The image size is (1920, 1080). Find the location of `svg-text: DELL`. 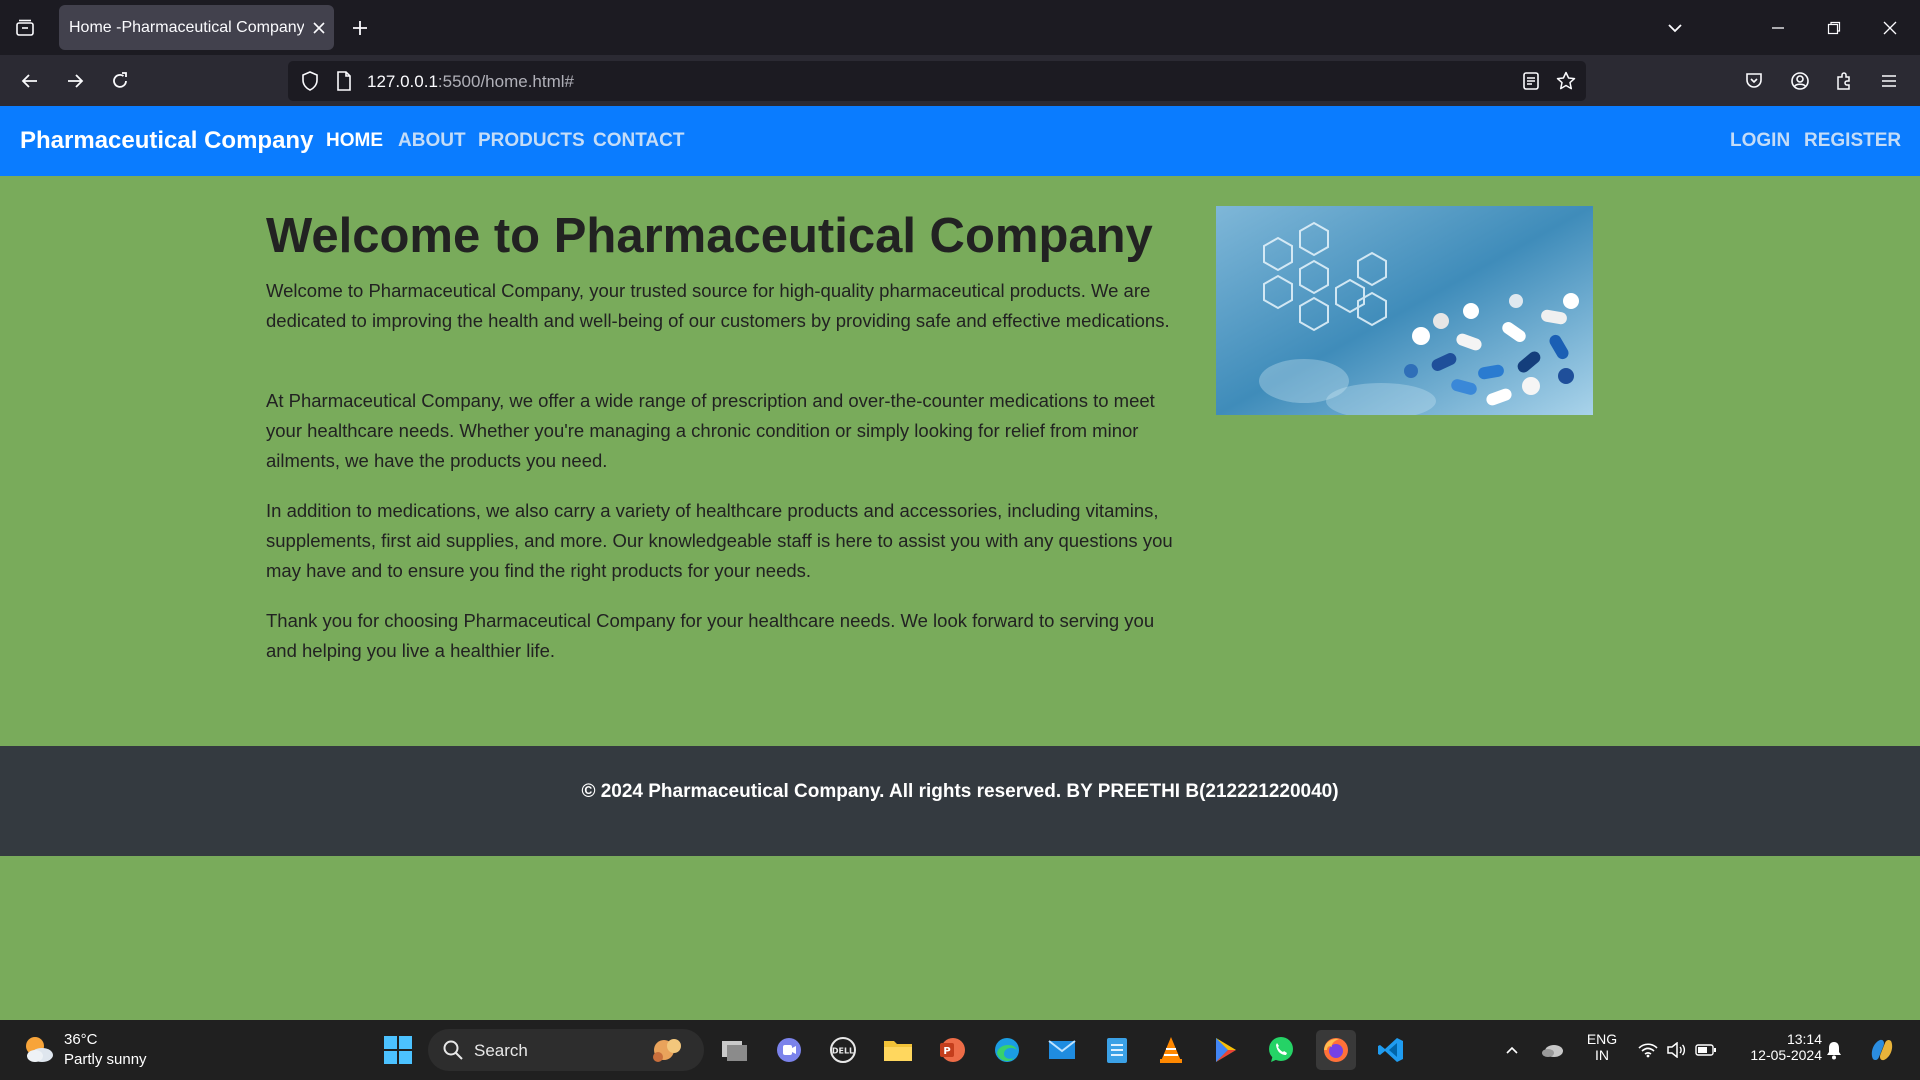

svg-text: DELL is located at coordinates (843, 1051).